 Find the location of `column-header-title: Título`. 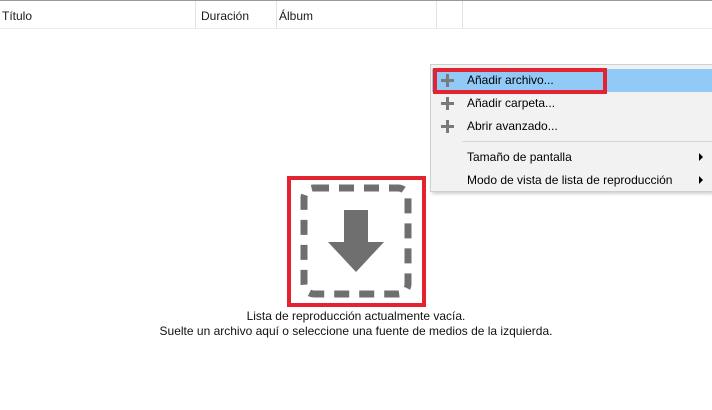

column-header-title: Título is located at coordinates (98, 15).